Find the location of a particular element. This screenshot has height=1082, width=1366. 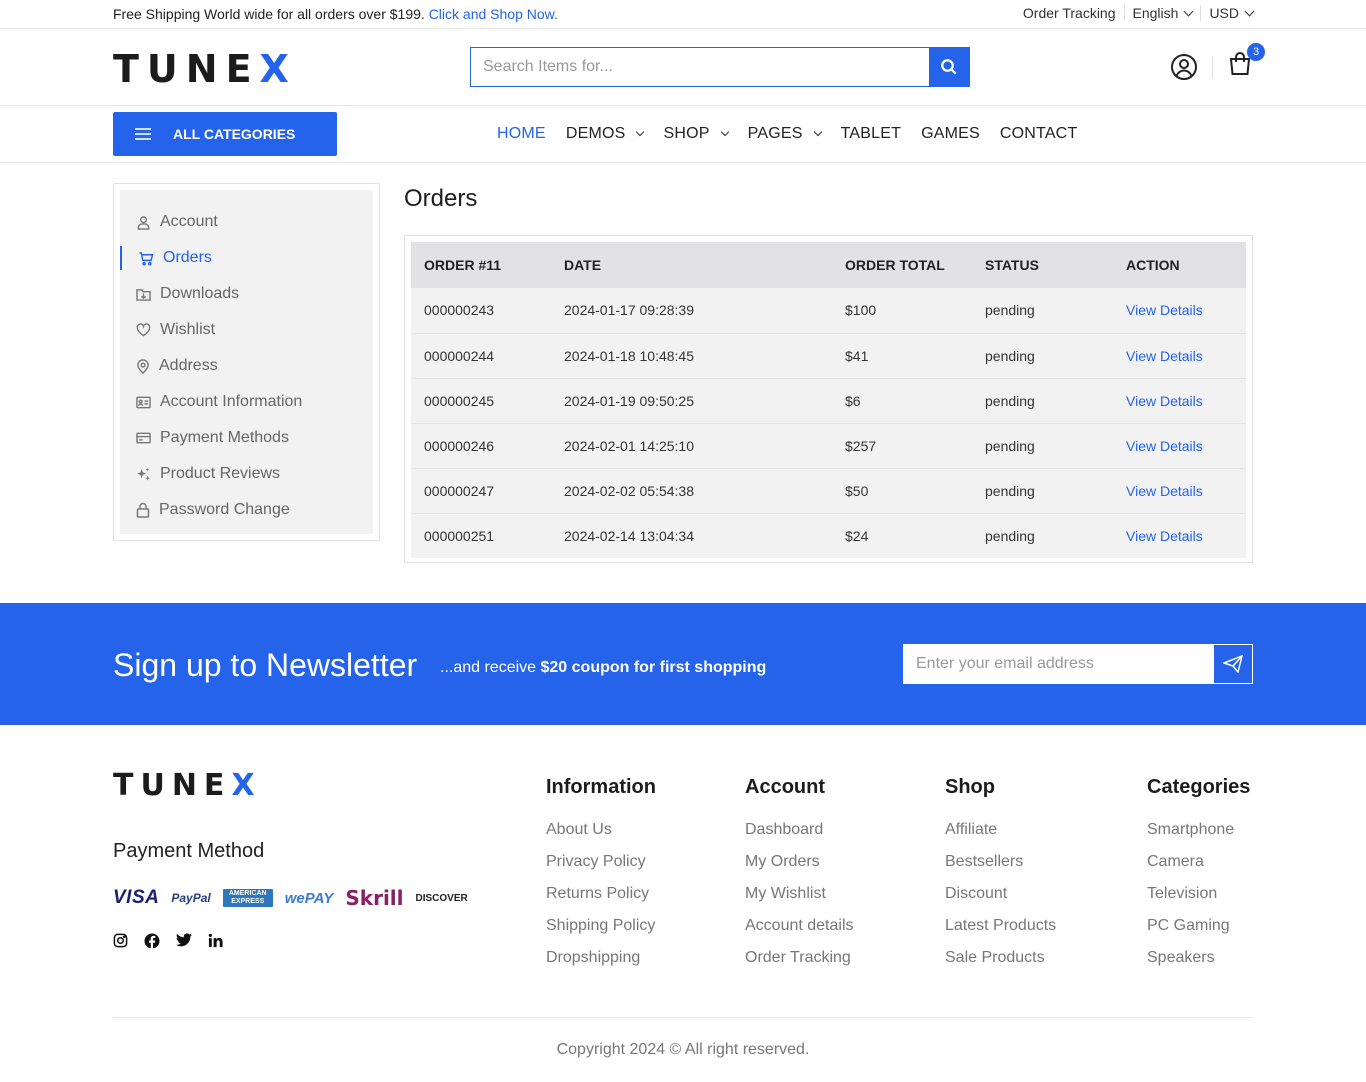

logo: TUNEX is located at coordinates (205, 69).